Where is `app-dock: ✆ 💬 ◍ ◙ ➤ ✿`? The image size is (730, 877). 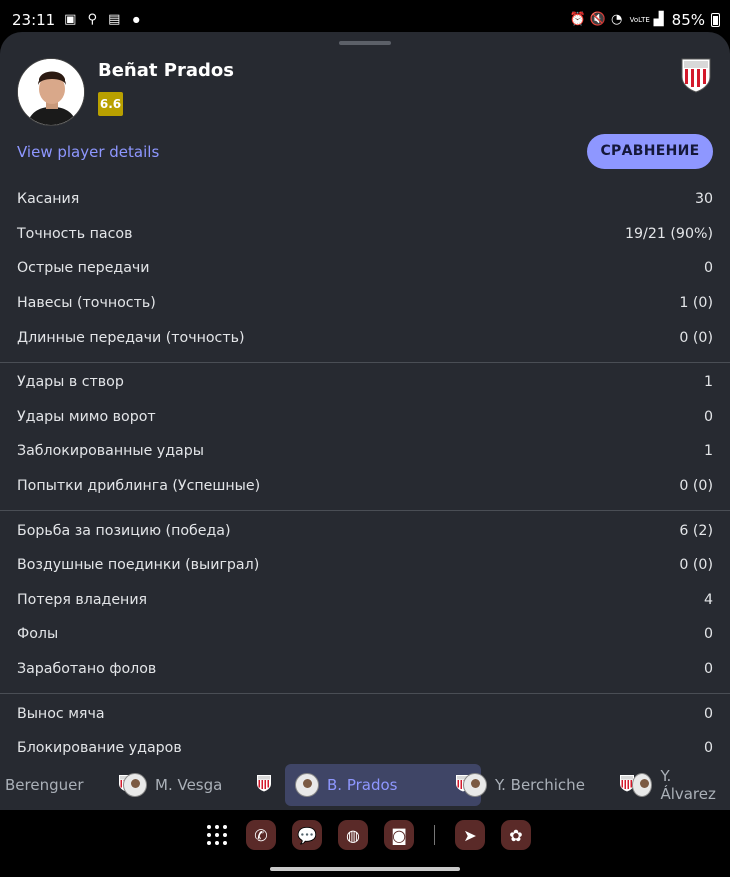 app-dock: ✆ 💬 ◍ ◙ ➤ ✿ is located at coordinates (367, 835).